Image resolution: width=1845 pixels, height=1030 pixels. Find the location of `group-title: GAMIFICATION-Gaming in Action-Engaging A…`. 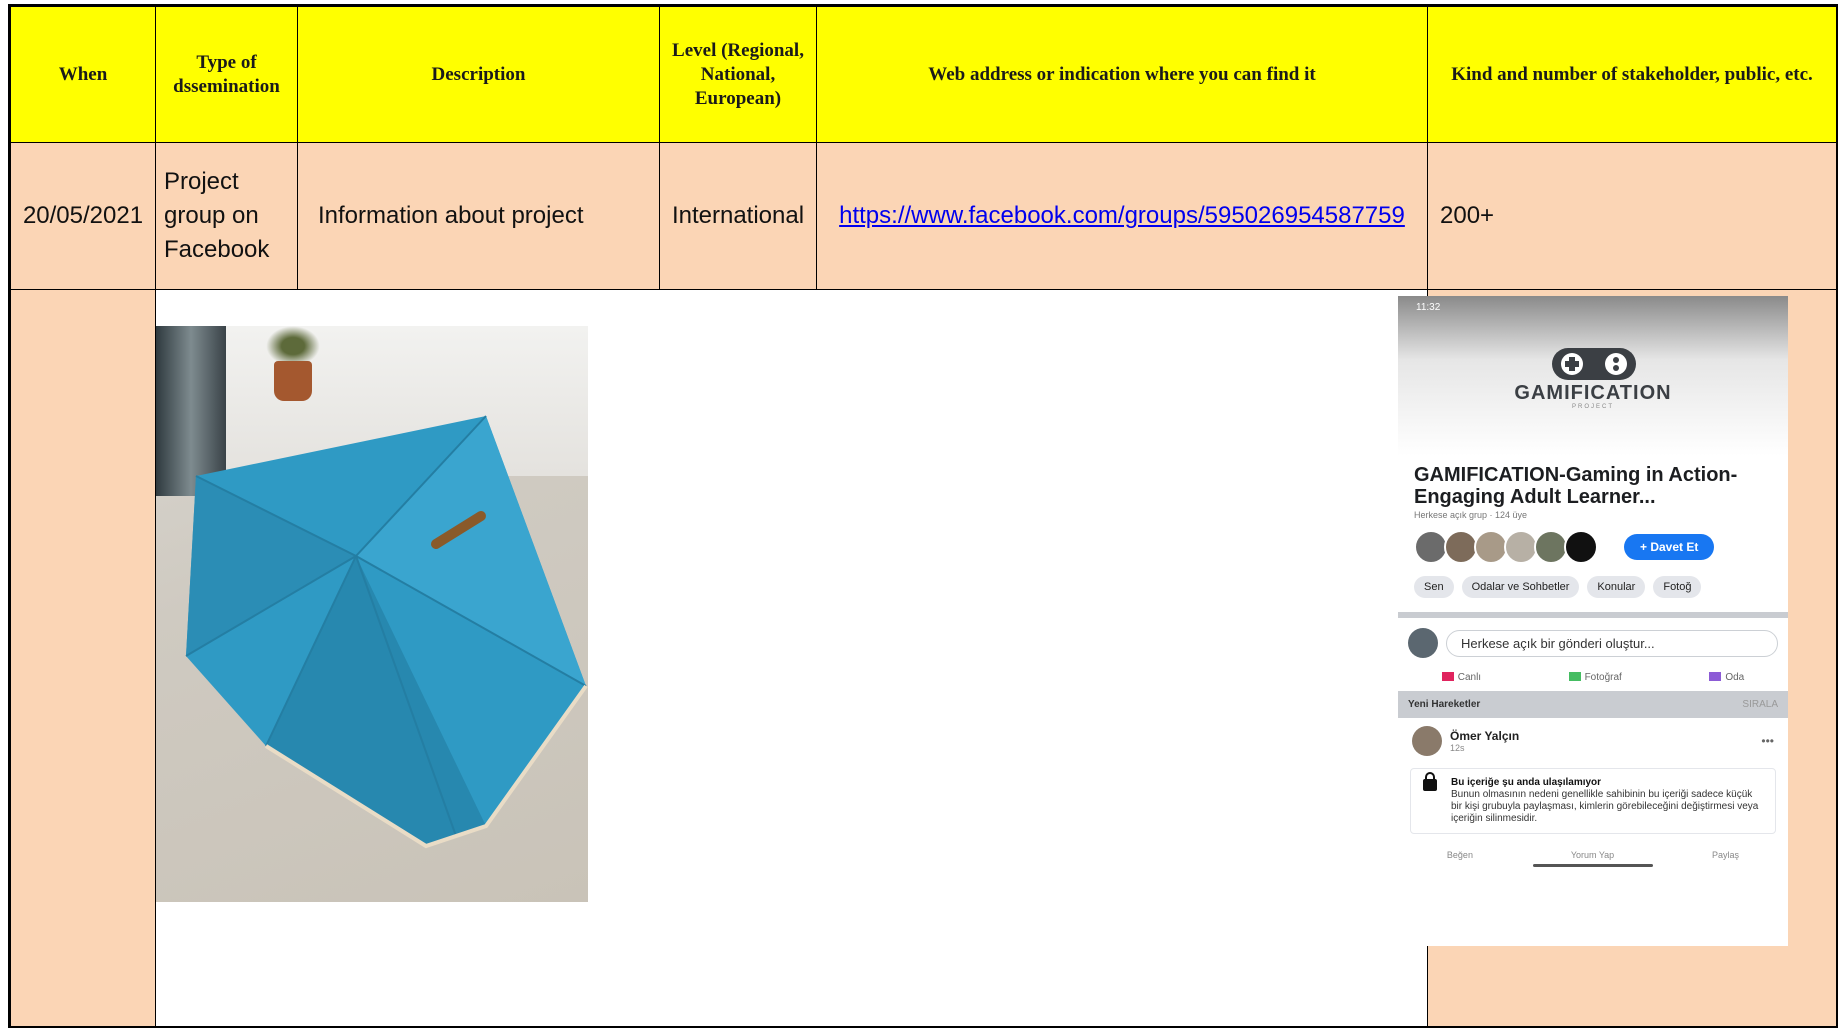

group-title: GAMIFICATION-Gaming in Action-Engaging A… is located at coordinates (1576, 486).